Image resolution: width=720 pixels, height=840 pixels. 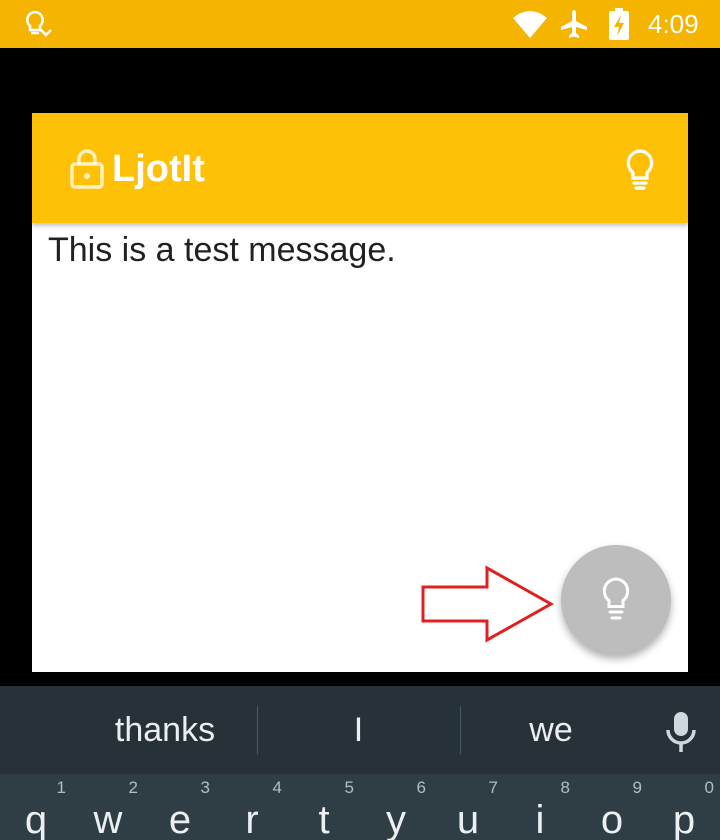 I want to click on key-letter: r, so click(x=252, y=819).